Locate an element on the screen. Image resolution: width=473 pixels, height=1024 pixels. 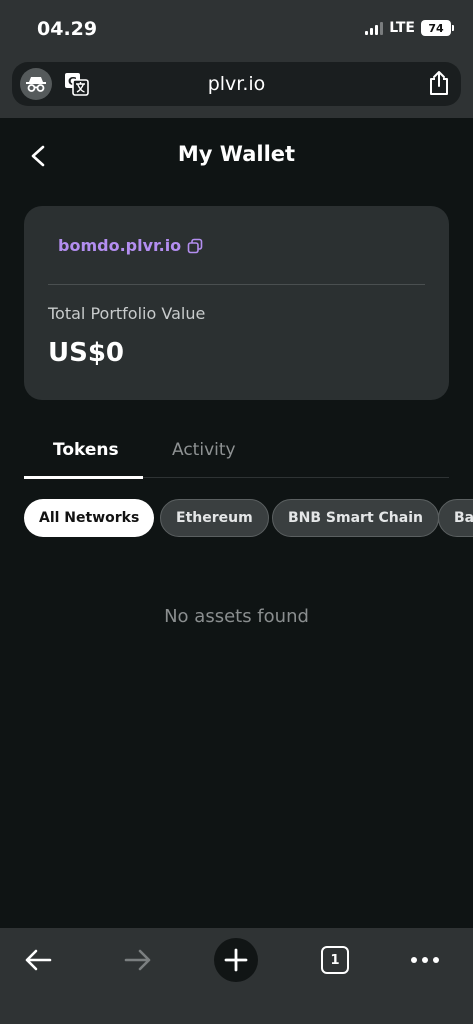
chip-all-networks: All Networks is located at coordinates (89, 518).